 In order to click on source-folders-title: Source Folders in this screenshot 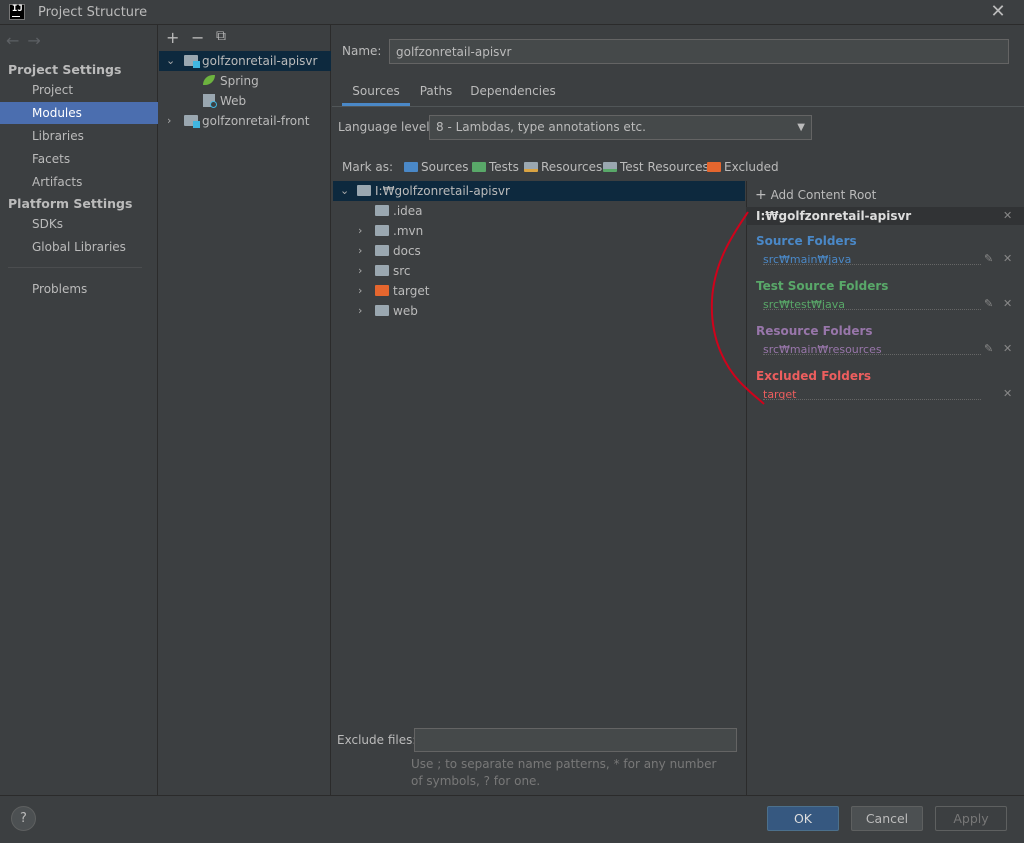, I will do `click(806, 241)`.